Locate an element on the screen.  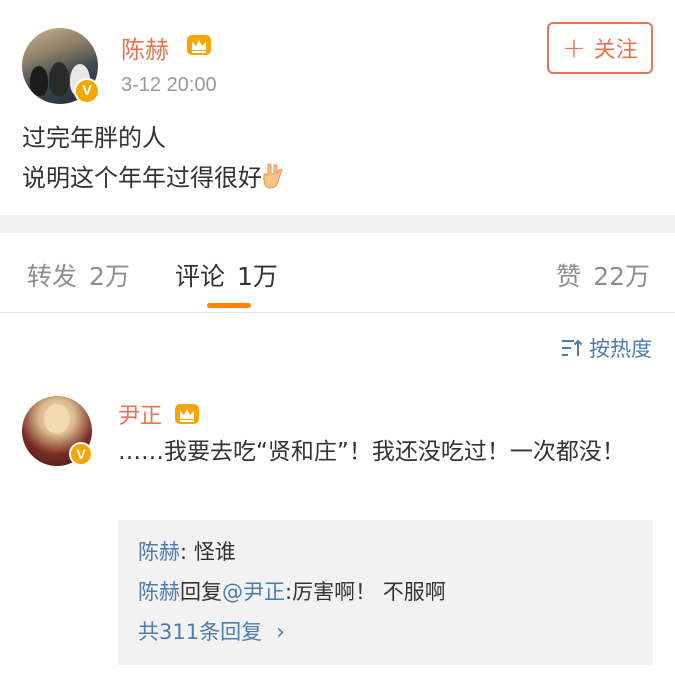
tab-comments: 评论 1万 is located at coordinates (226, 275).